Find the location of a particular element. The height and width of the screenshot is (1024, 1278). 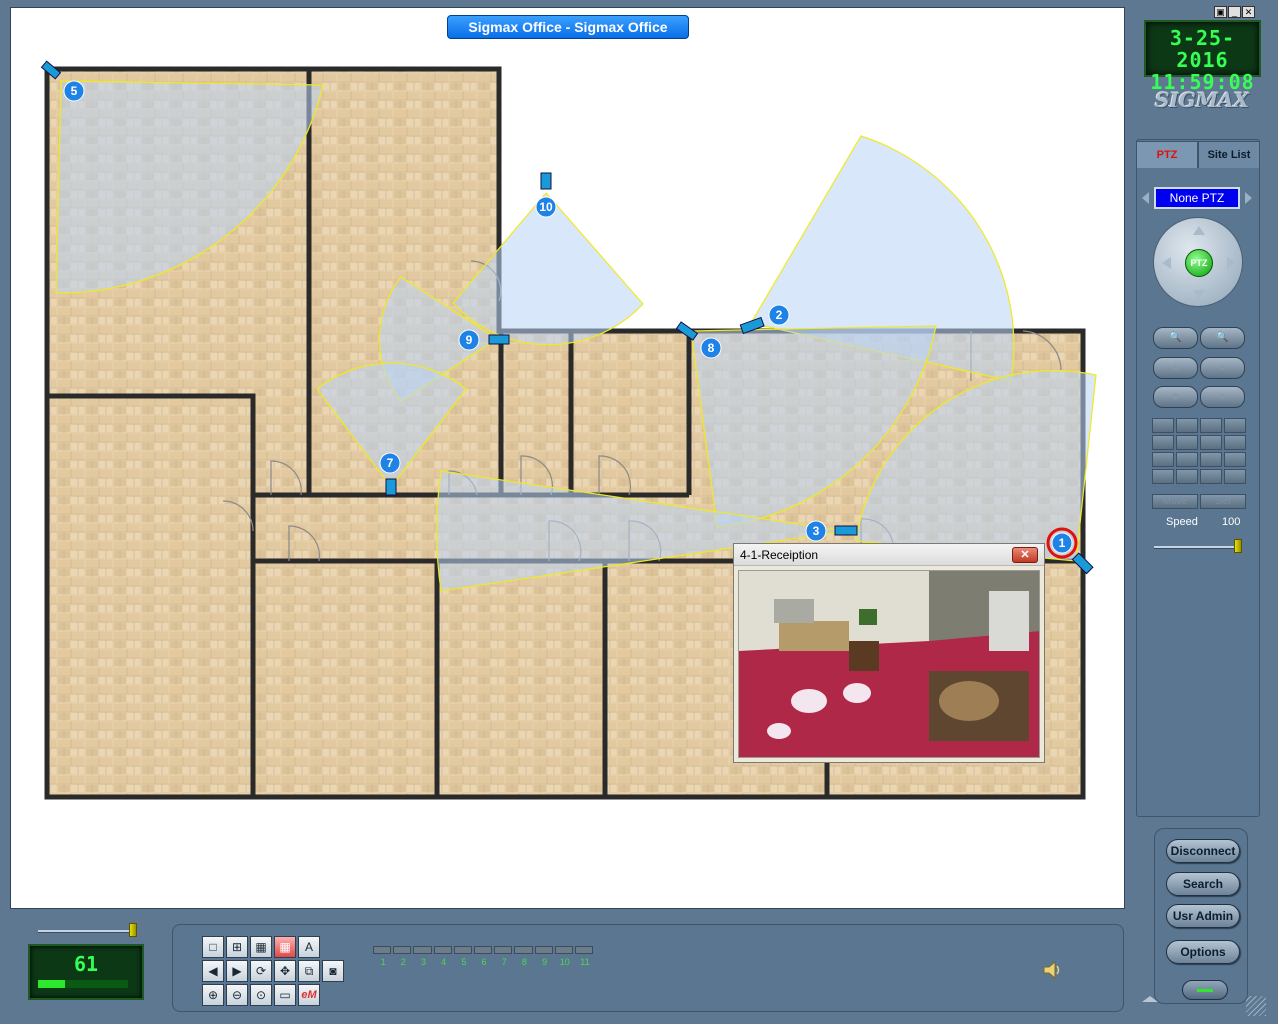

usr-admin-button: Usr Admin is located at coordinates (1203, 916).